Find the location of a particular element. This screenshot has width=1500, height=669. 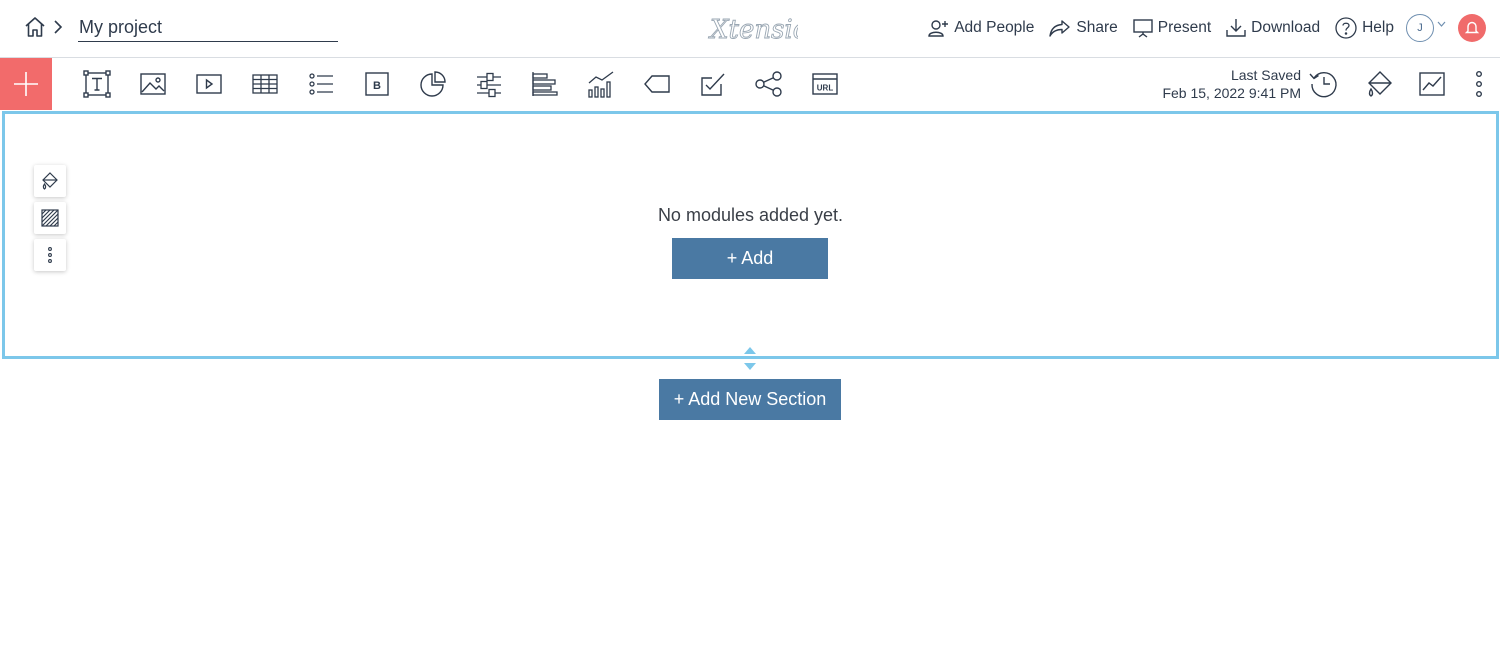

text-tool is located at coordinates (97, 84).